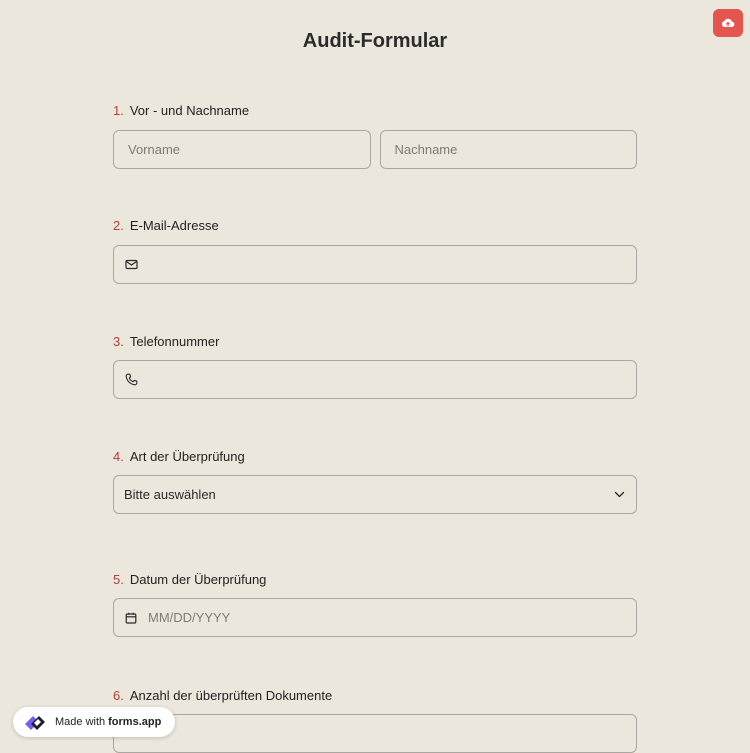 Image resolution: width=750 pixels, height=753 pixels. Describe the element at coordinates (174, 225) in the screenshot. I see `question-label: E-Mail-Adresse` at that location.